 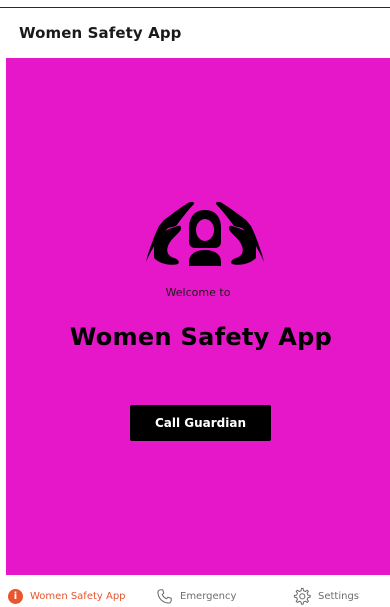 What do you see at coordinates (208, 596) in the screenshot?
I see `nav-item-label: Emergency` at bounding box center [208, 596].